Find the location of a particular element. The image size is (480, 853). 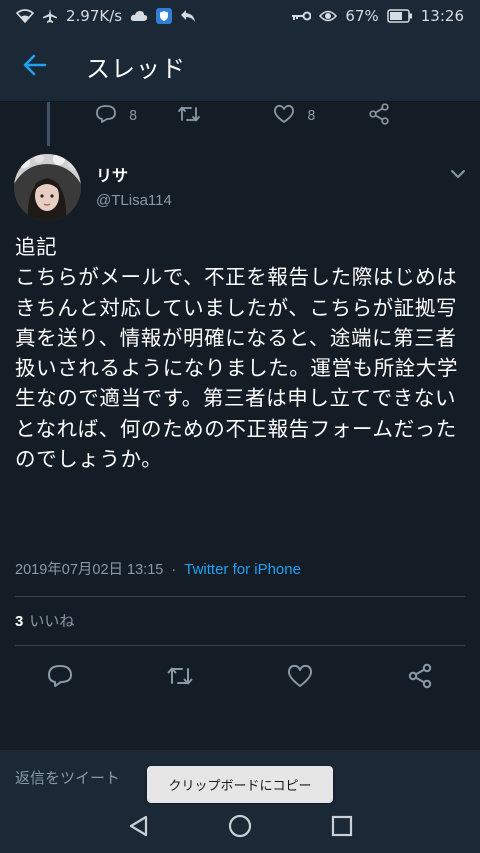

clock: 13:26 is located at coordinates (442, 16).